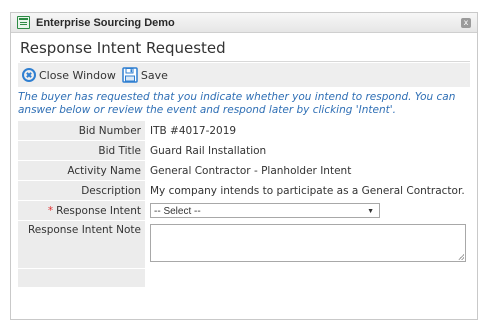 This screenshot has height=322, width=481. Describe the element at coordinates (29, 75) in the screenshot. I see `close-circle-icon` at that location.